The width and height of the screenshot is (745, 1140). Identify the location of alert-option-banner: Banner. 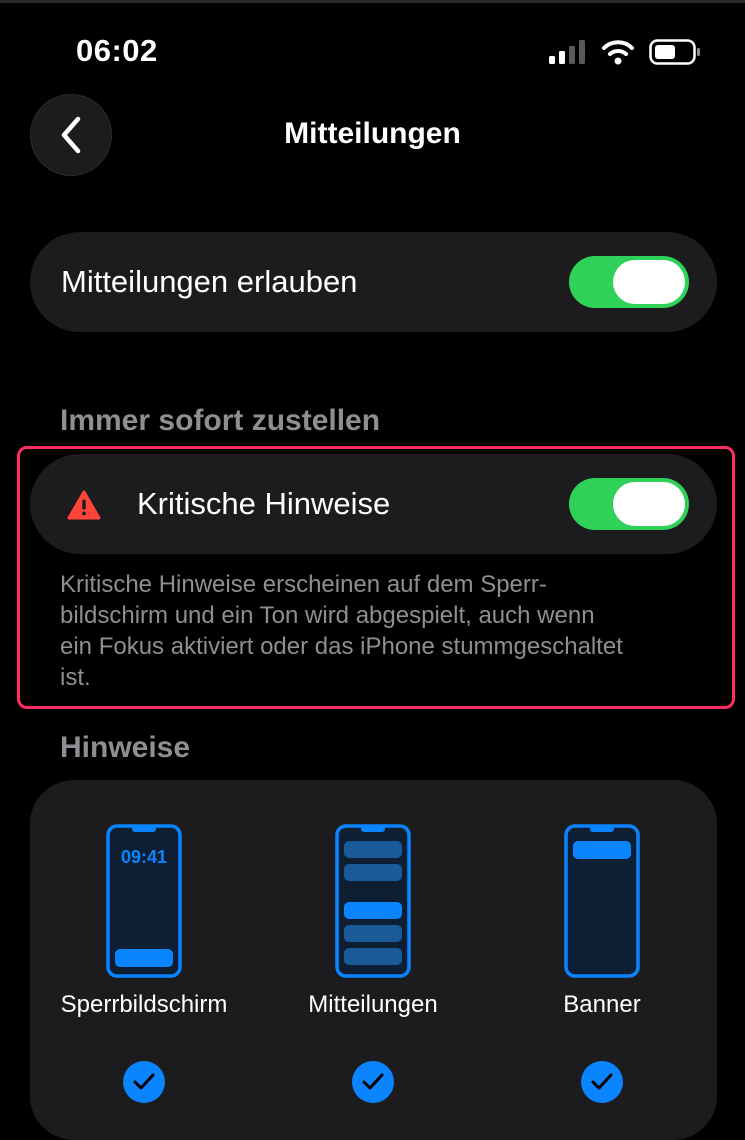
(602, 963).